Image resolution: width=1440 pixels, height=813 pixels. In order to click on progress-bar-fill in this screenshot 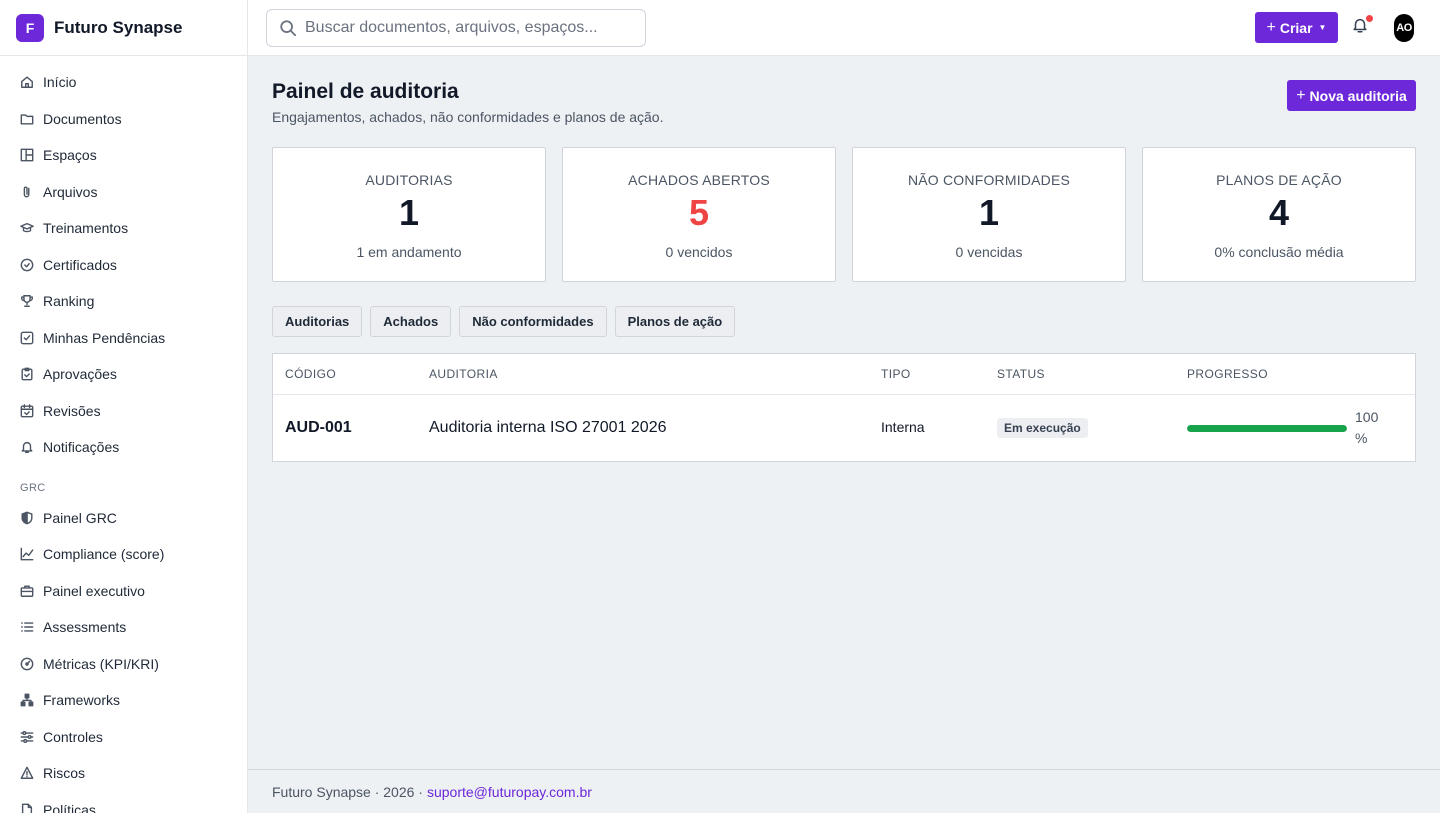, I will do `click(1267, 428)`.